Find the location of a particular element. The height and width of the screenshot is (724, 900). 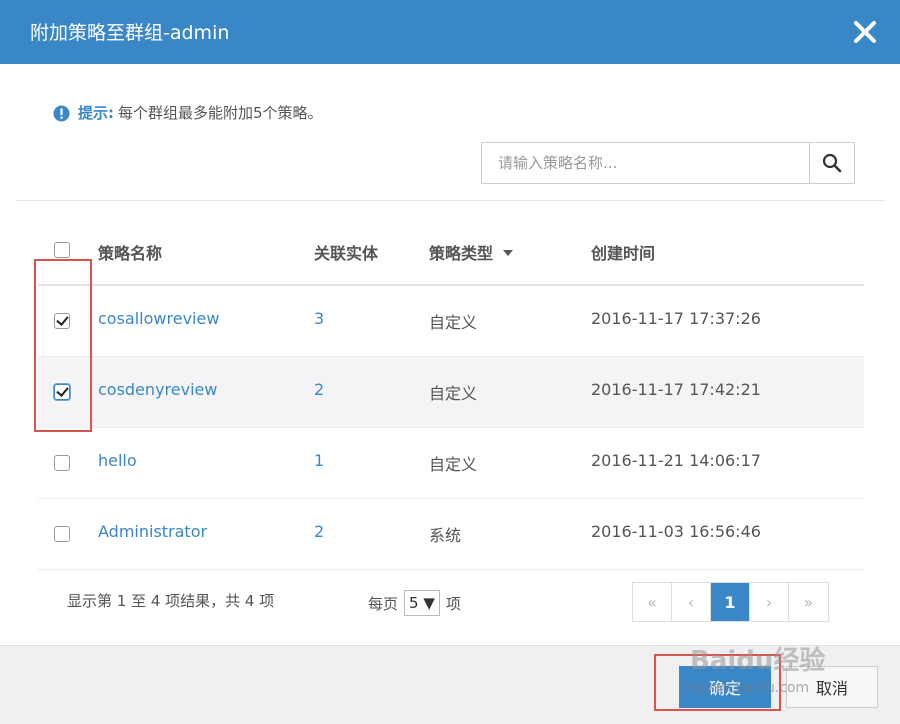

table-row: hello 1 自定义 2016-11-21 14:06:17 is located at coordinates (451, 463).